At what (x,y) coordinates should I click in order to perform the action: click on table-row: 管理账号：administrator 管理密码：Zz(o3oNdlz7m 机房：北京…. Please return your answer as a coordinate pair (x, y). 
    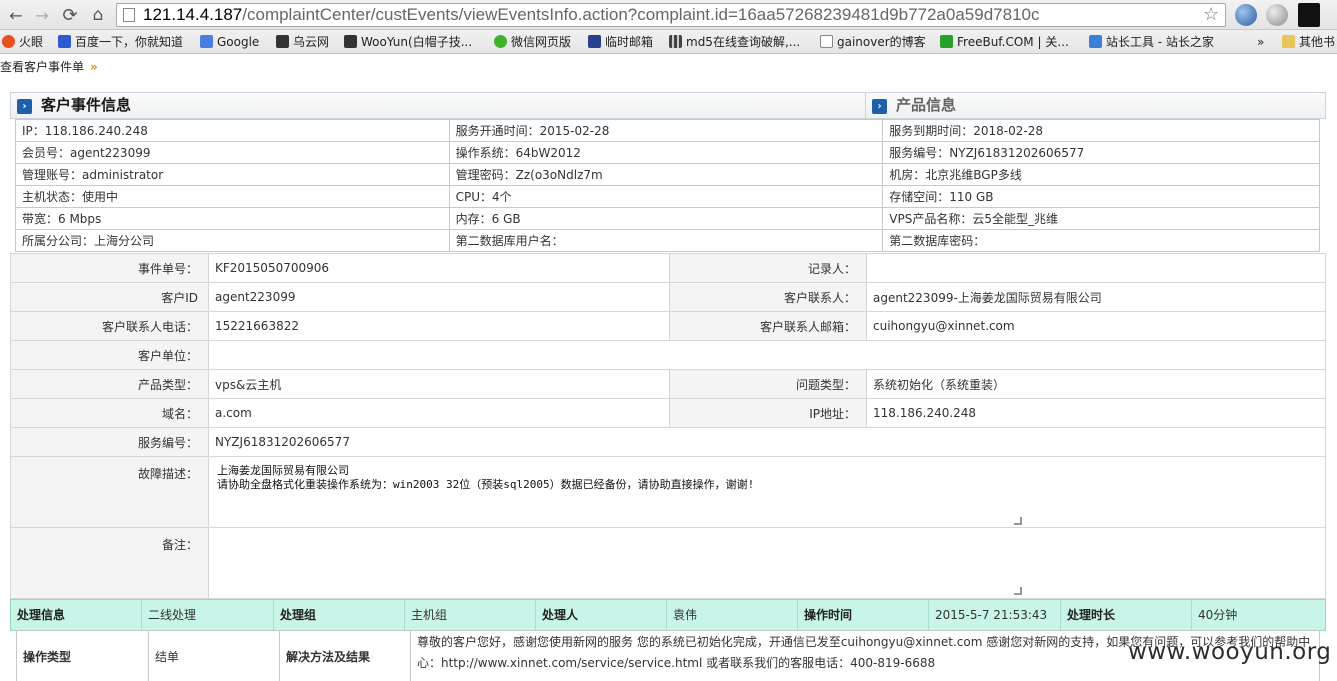
    Looking at the image, I should click on (667, 174).